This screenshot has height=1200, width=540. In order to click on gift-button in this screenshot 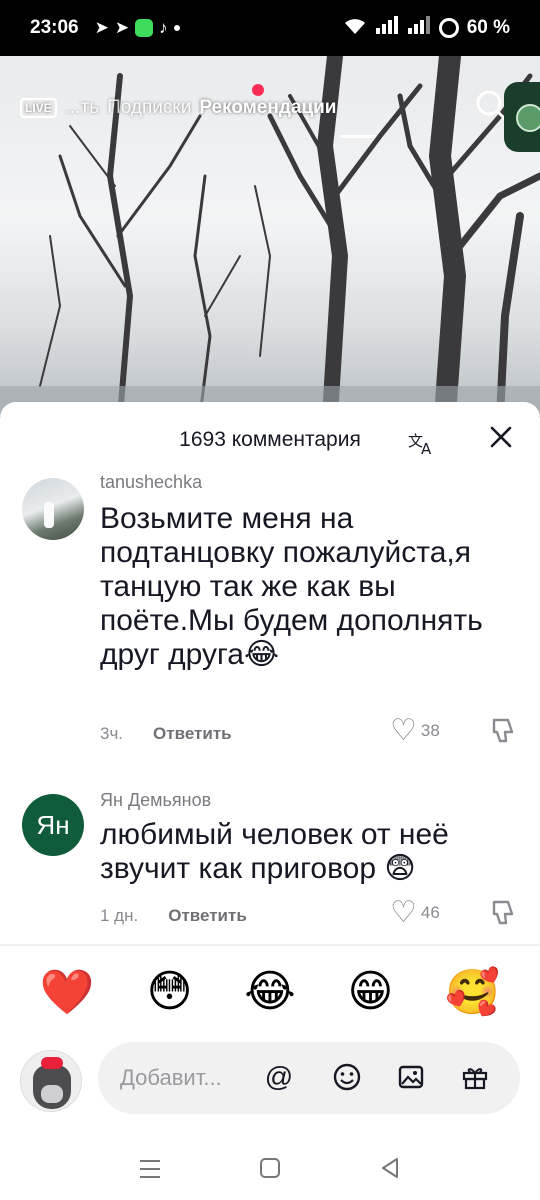, I will do `click(475, 1077)`.